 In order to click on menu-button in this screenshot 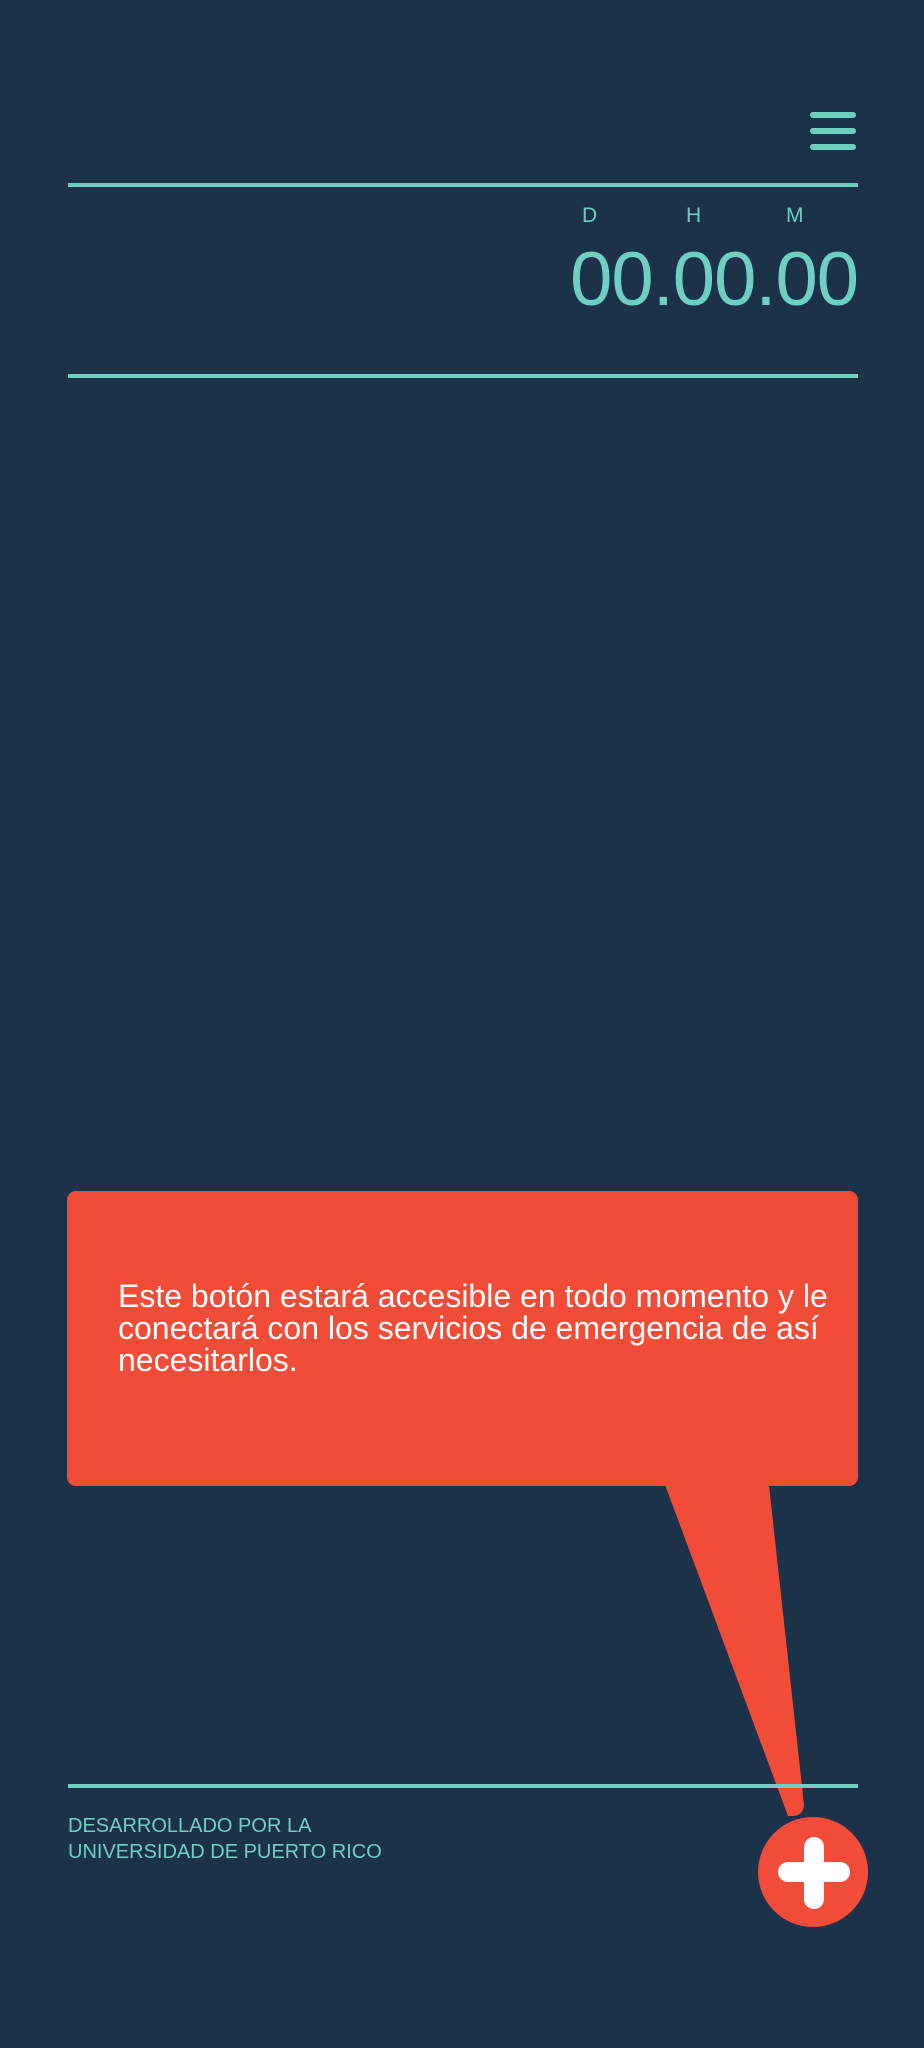, I will do `click(832, 133)`.